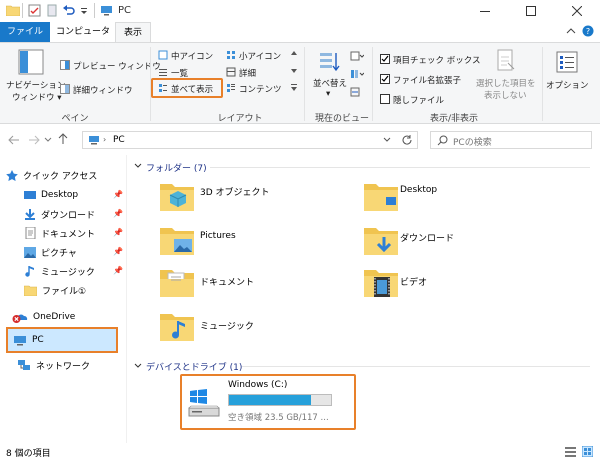 The width and height of the screenshot is (600, 461). Describe the element at coordinates (218, 236) in the screenshot. I see `folder-pictures-label: Pictures` at that location.